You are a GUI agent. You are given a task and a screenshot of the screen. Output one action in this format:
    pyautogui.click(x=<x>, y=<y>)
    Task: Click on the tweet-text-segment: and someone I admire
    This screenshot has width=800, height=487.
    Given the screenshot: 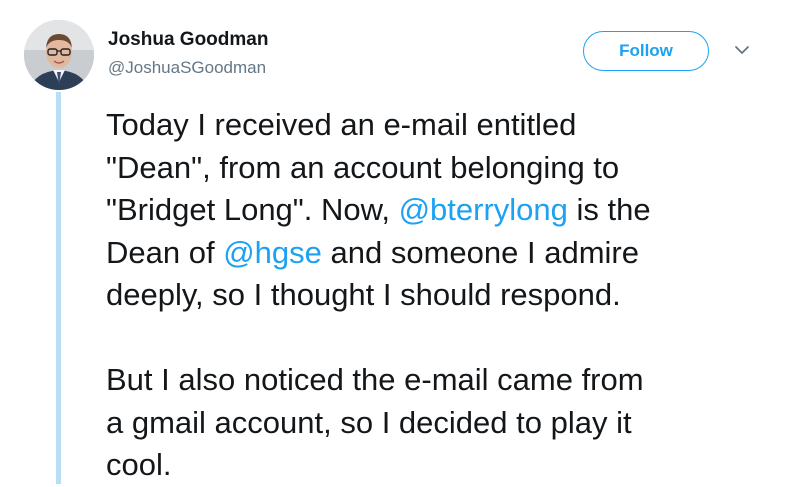 What is the action you would take?
    pyautogui.click(x=480, y=252)
    